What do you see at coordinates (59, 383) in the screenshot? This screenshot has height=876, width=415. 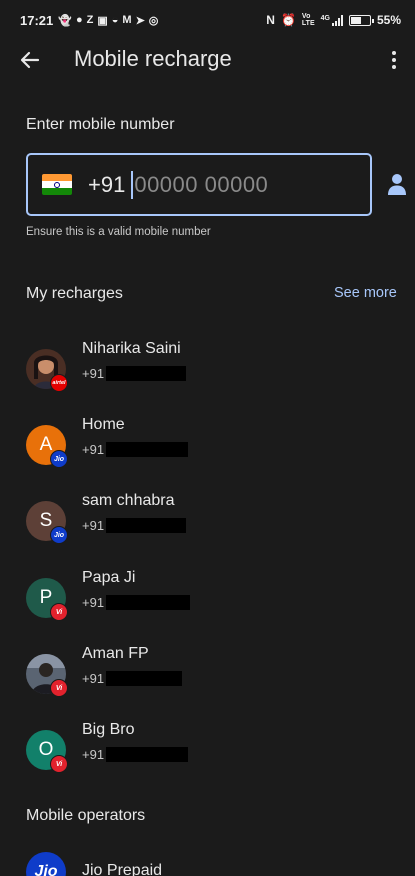 I see `airtel-badge-icon: airtel` at bounding box center [59, 383].